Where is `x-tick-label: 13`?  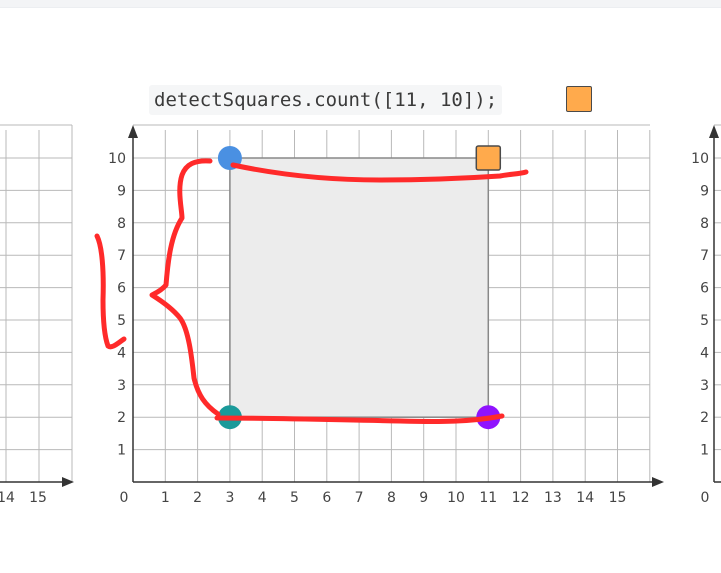
x-tick-label: 13 is located at coordinates (553, 498).